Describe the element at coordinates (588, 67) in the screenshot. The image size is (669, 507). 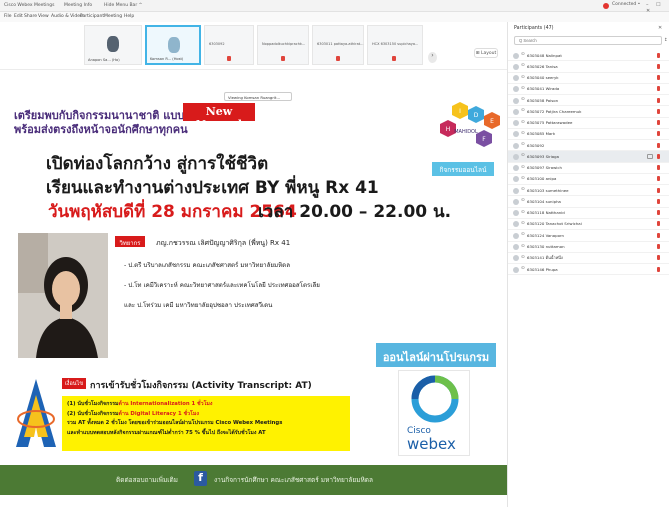
I see `participant-row: ⊙ 6303026 Tanisa` at that location.